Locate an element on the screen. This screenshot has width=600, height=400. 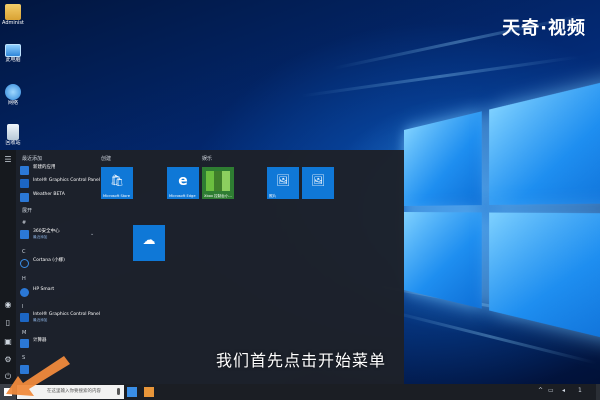
tray-clock: 1 is located at coordinates (580, 390).